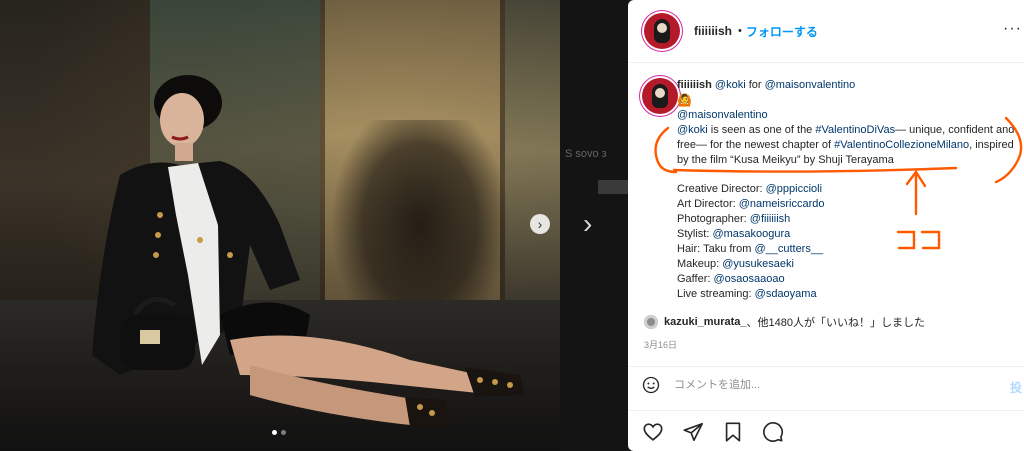 Image resolution: width=1024 pixels, height=451 pixels. What do you see at coordinates (1016, 387) in the screenshot?
I see `post-comment-button: 投` at bounding box center [1016, 387].